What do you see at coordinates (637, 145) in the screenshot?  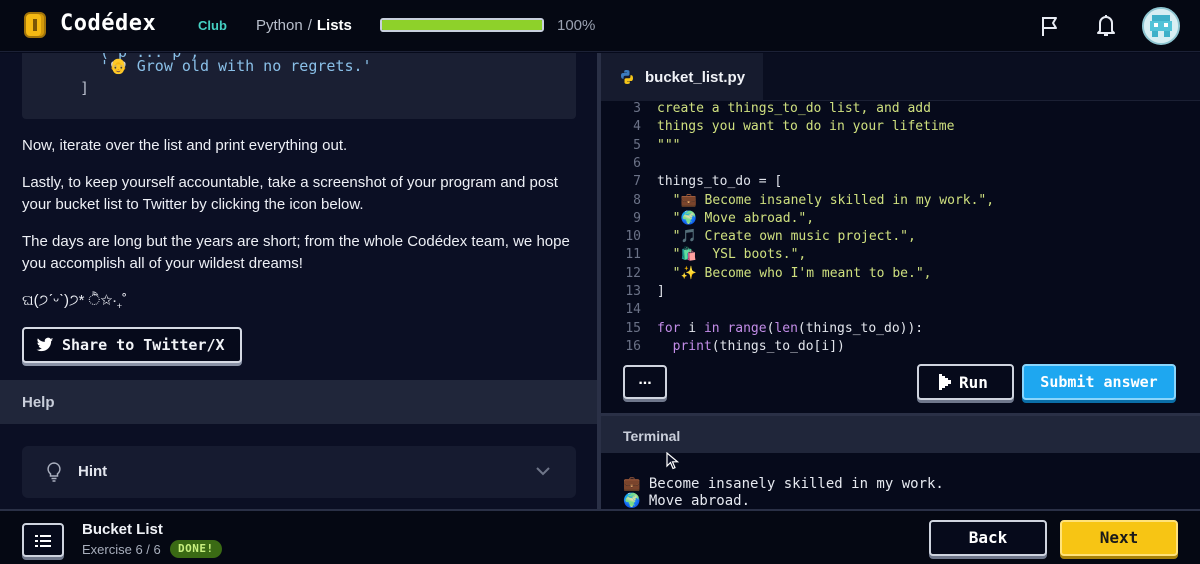 I see `line-number: 5` at bounding box center [637, 145].